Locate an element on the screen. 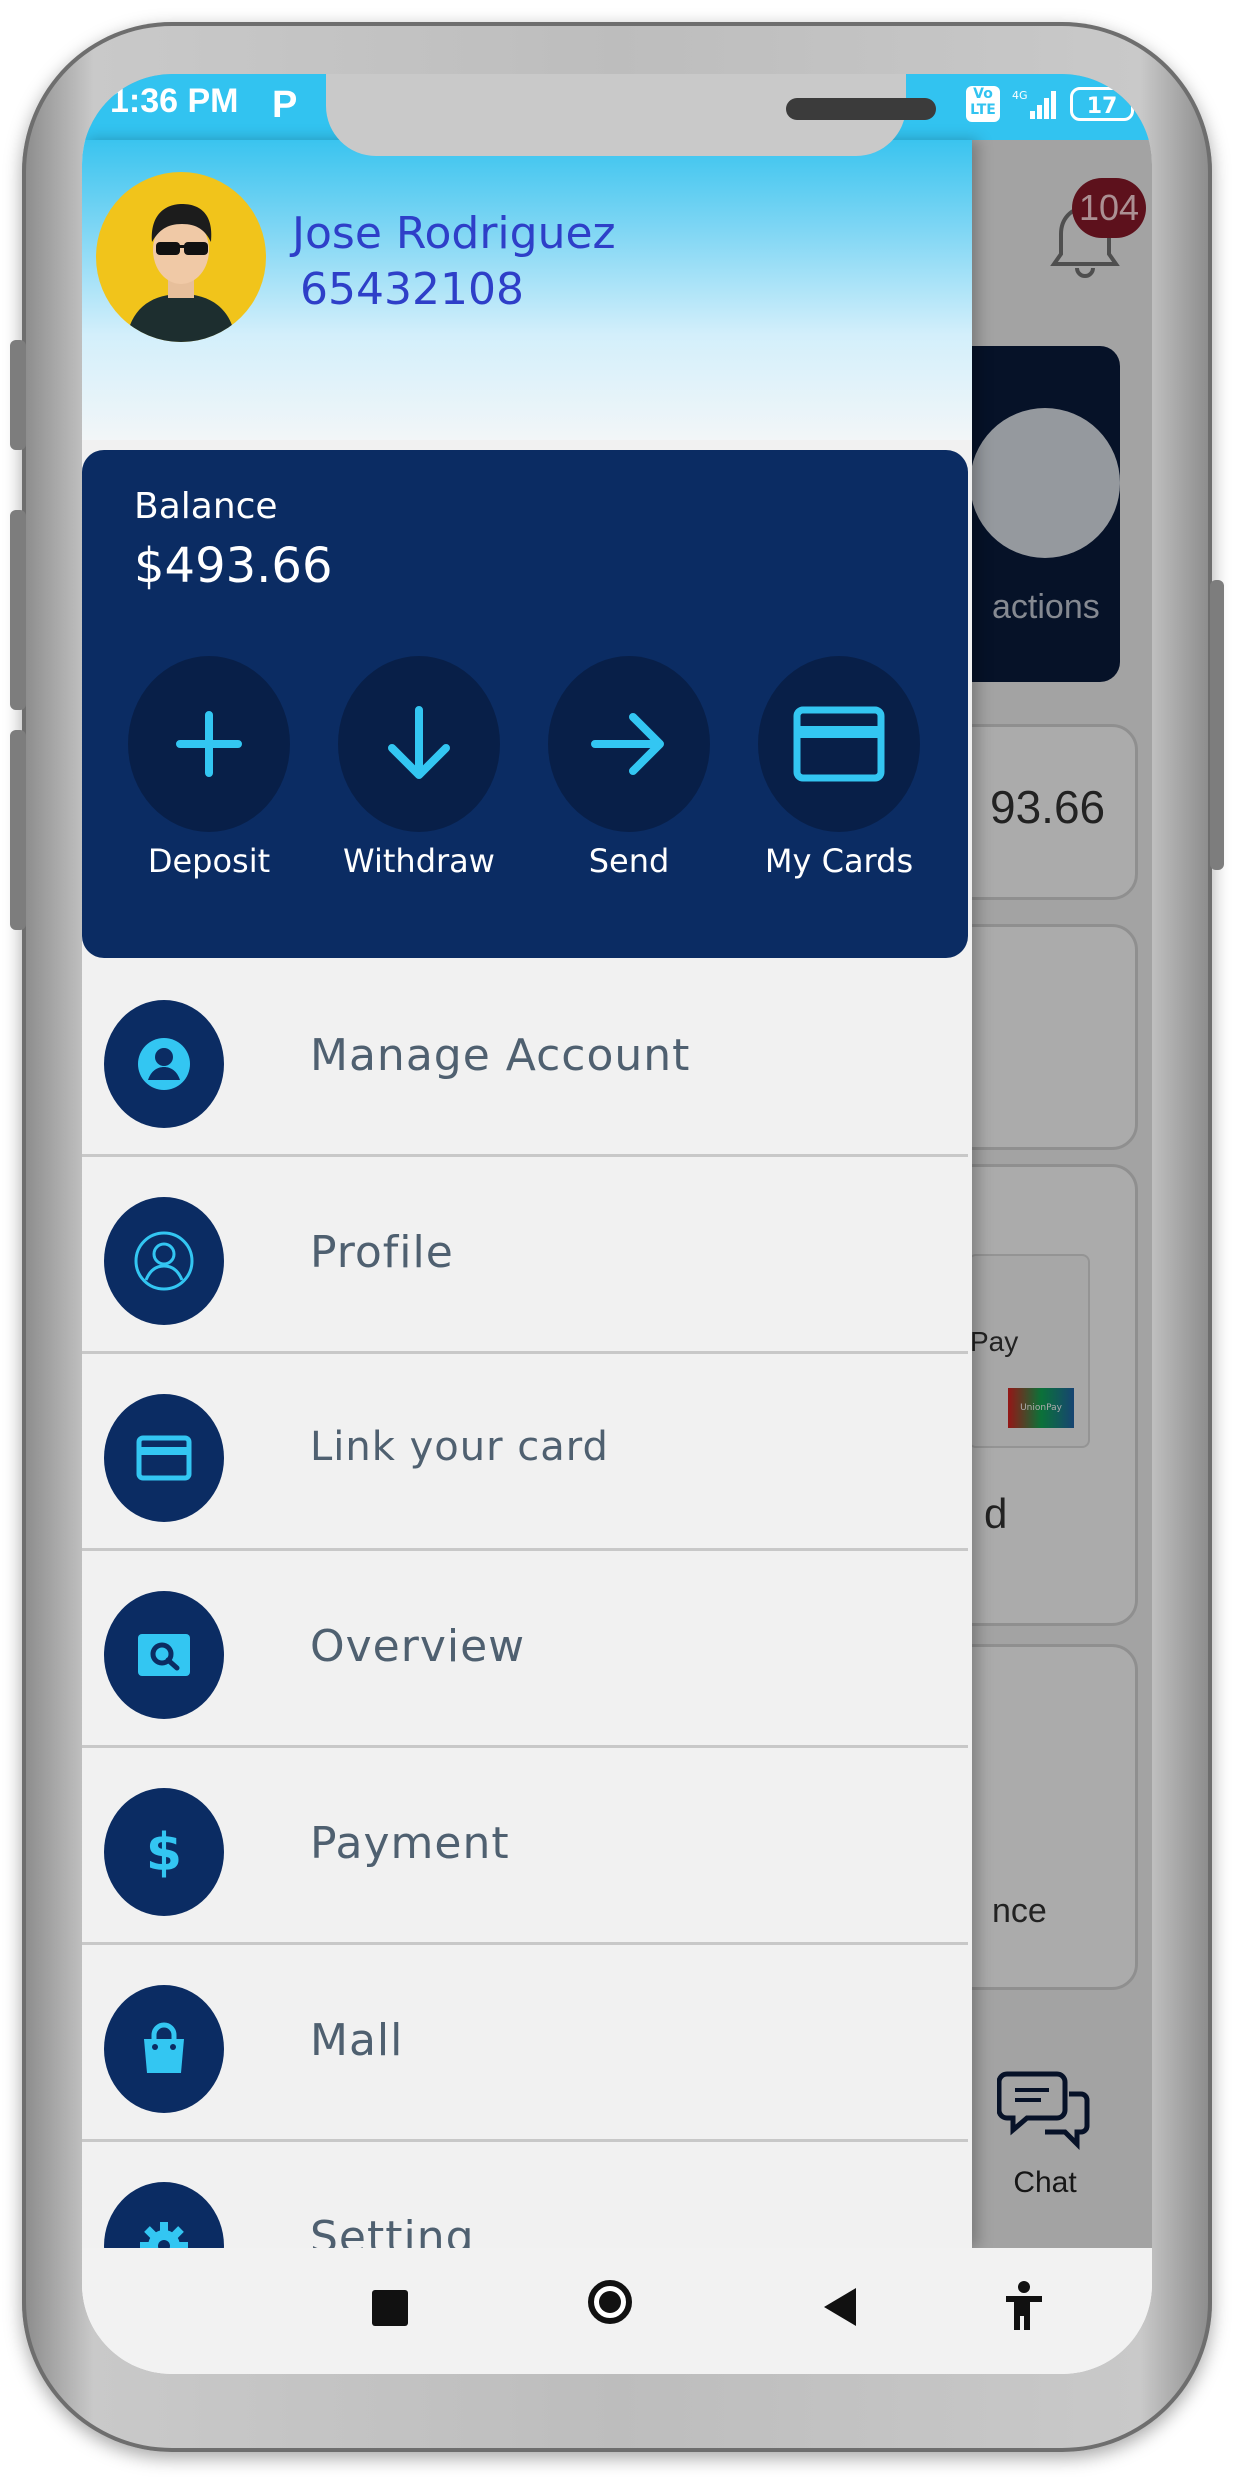  deposit-label: Deposit is located at coordinates (209, 861).